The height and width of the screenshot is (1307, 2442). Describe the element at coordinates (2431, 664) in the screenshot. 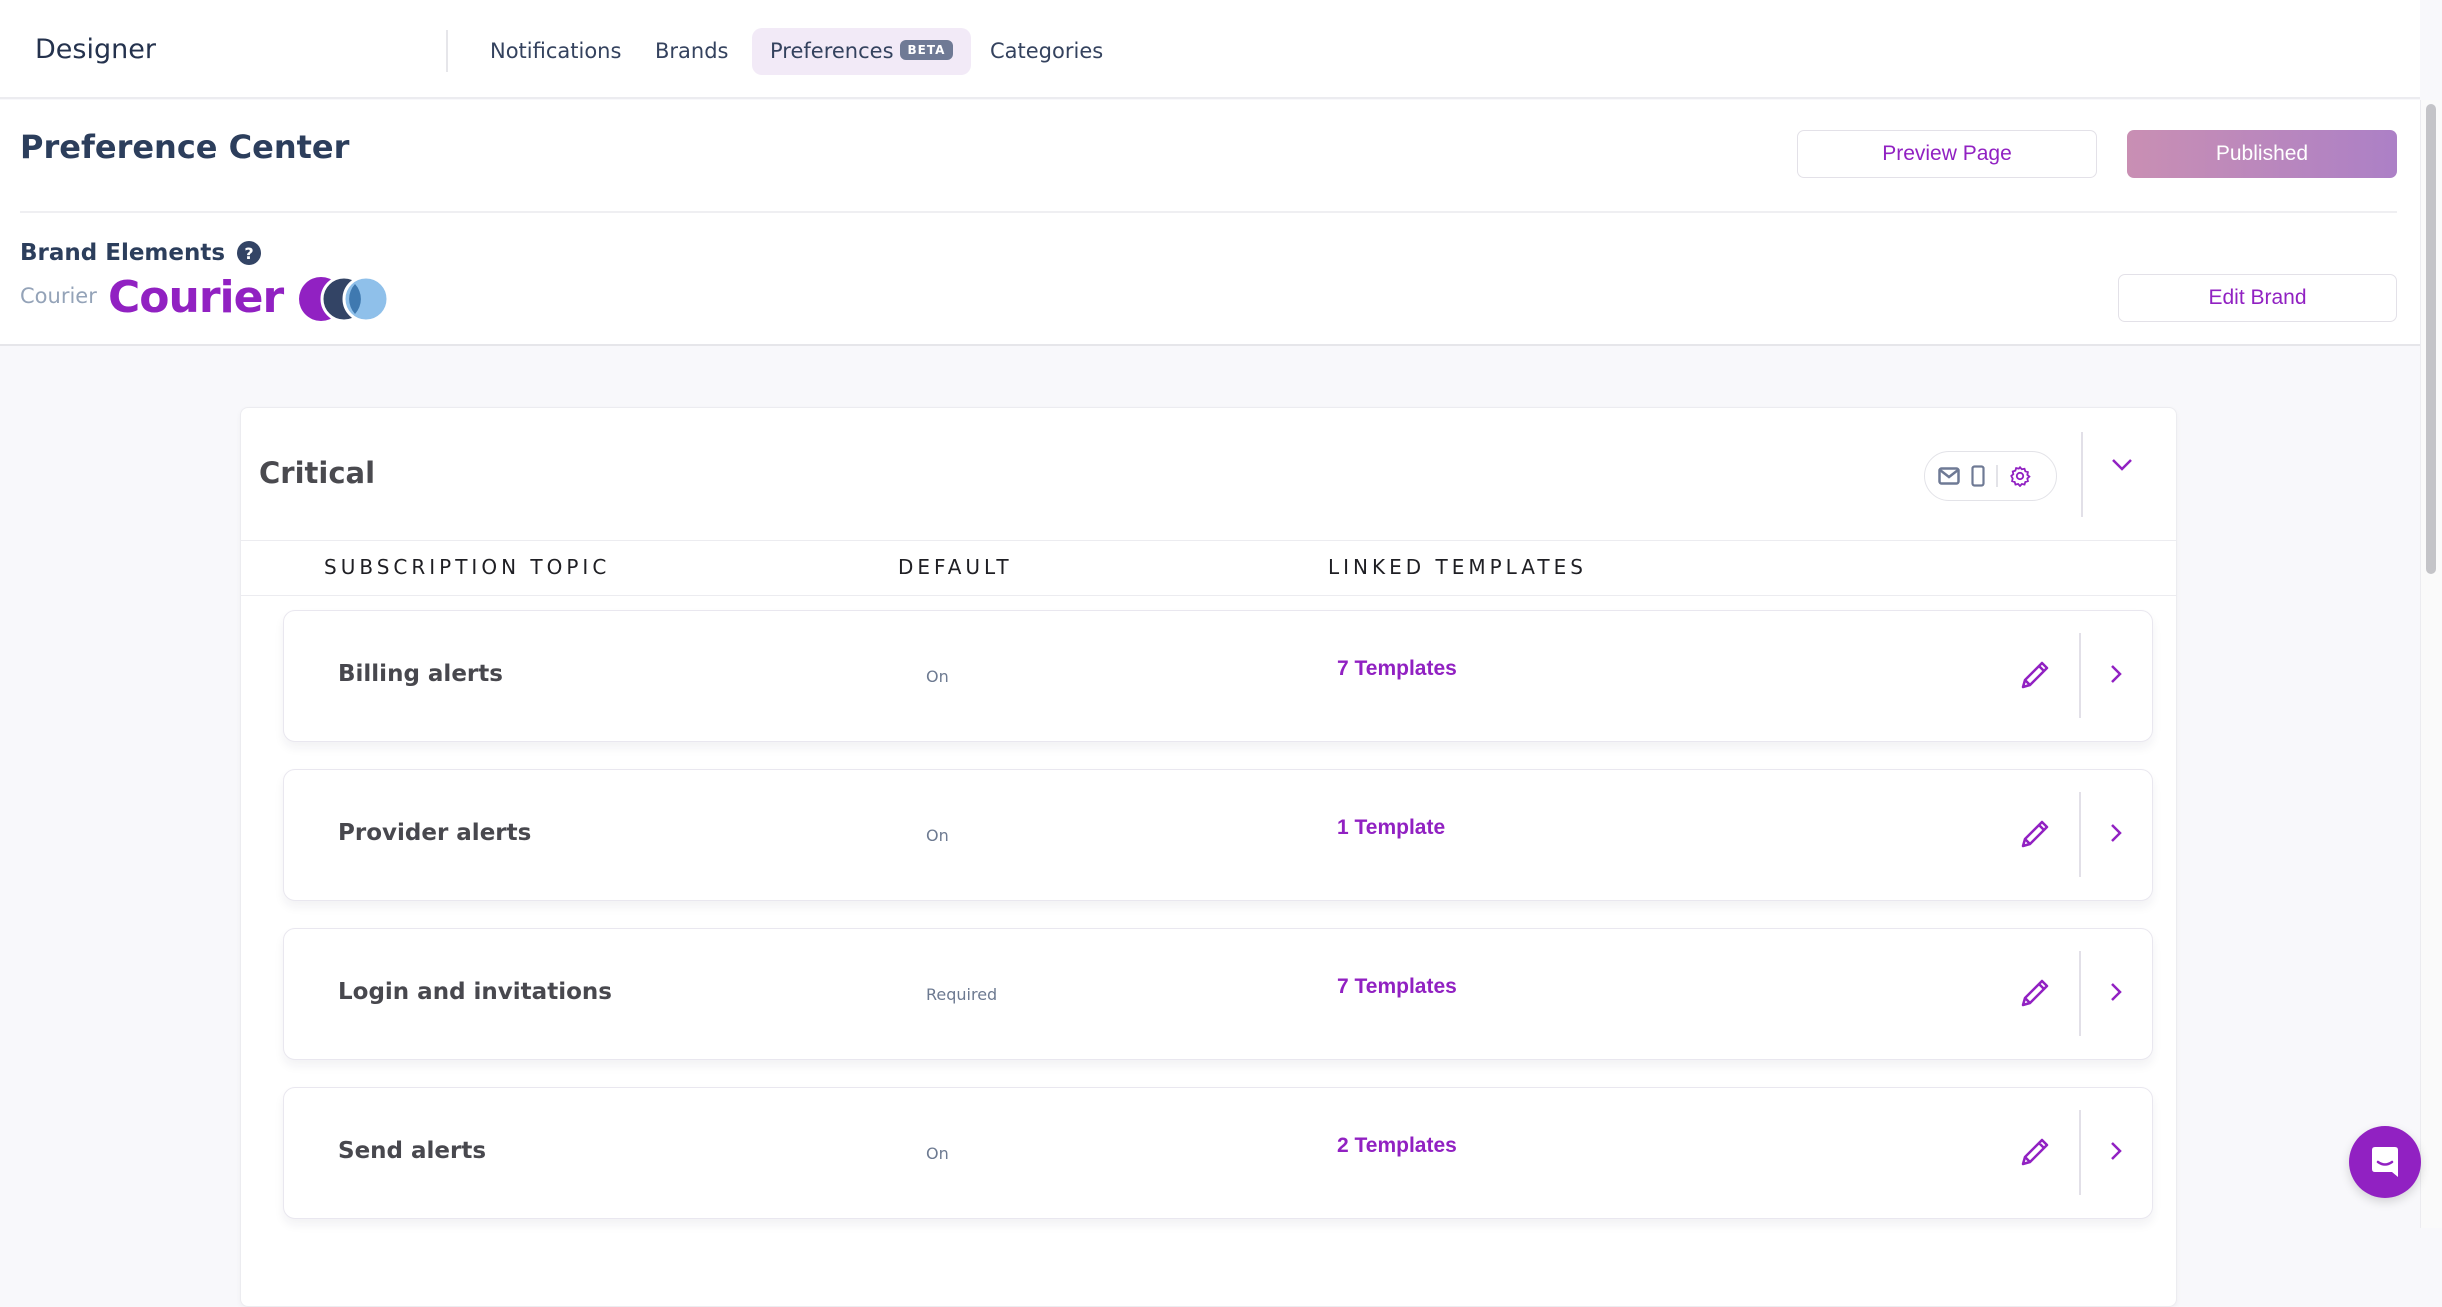

I see `scrollbar` at that location.